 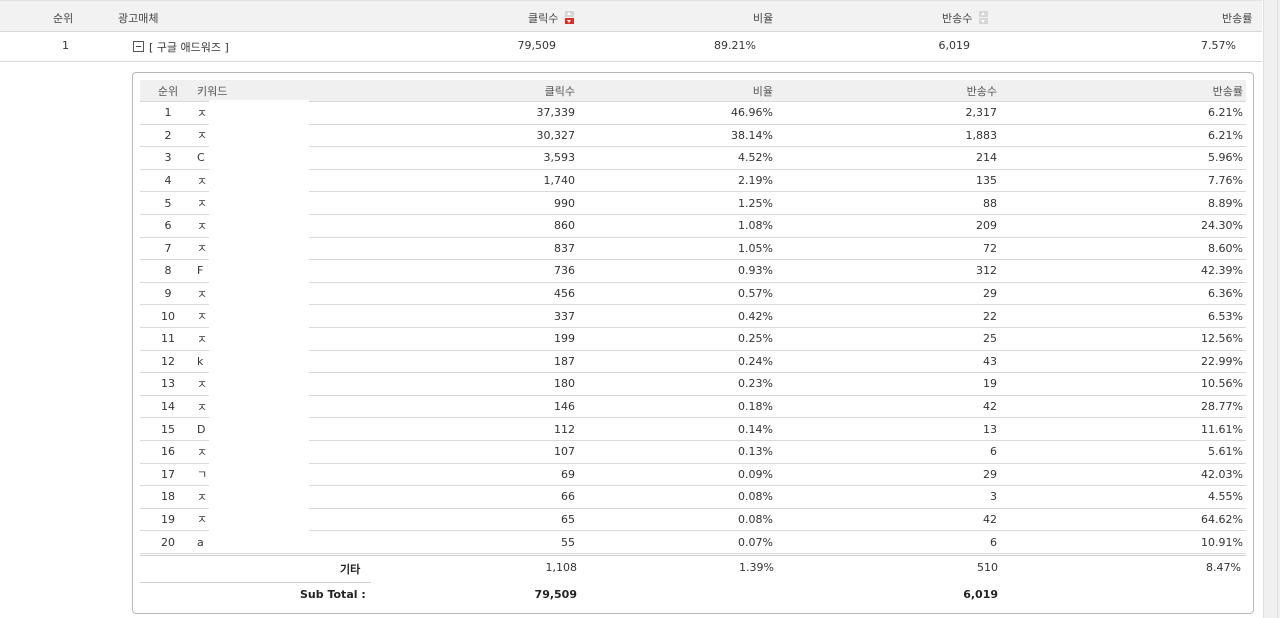 I want to click on media-clicks: 79,509, so click(x=537, y=45).